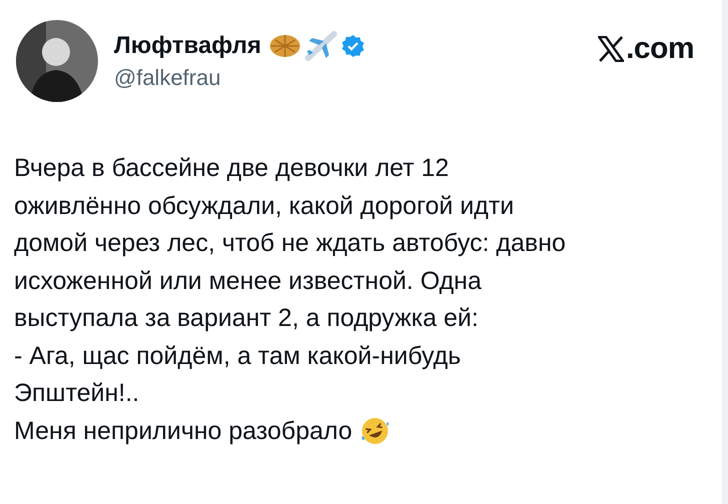 The image size is (728, 504). What do you see at coordinates (246, 318) in the screenshot?
I see `tweet-text-line: выступала за вариант 2, а подружка ей:` at bounding box center [246, 318].